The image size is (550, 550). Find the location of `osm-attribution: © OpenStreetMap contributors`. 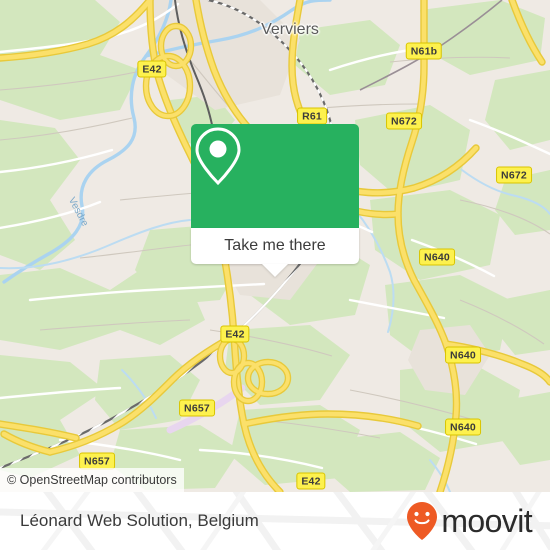

osm-attribution: © OpenStreetMap contributors is located at coordinates (92, 480).